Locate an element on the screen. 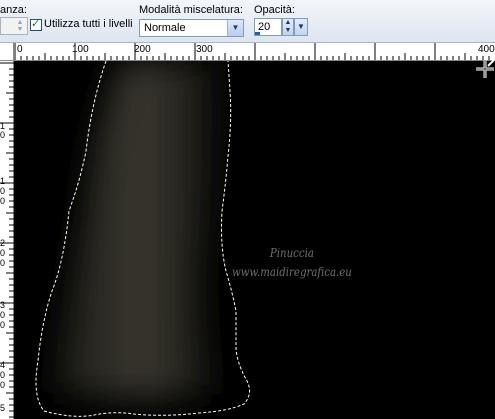 The width and height of the screenshot is (495, 419). ruler-top: 0 100 200 300 400 is located at coordinates (254, 52).